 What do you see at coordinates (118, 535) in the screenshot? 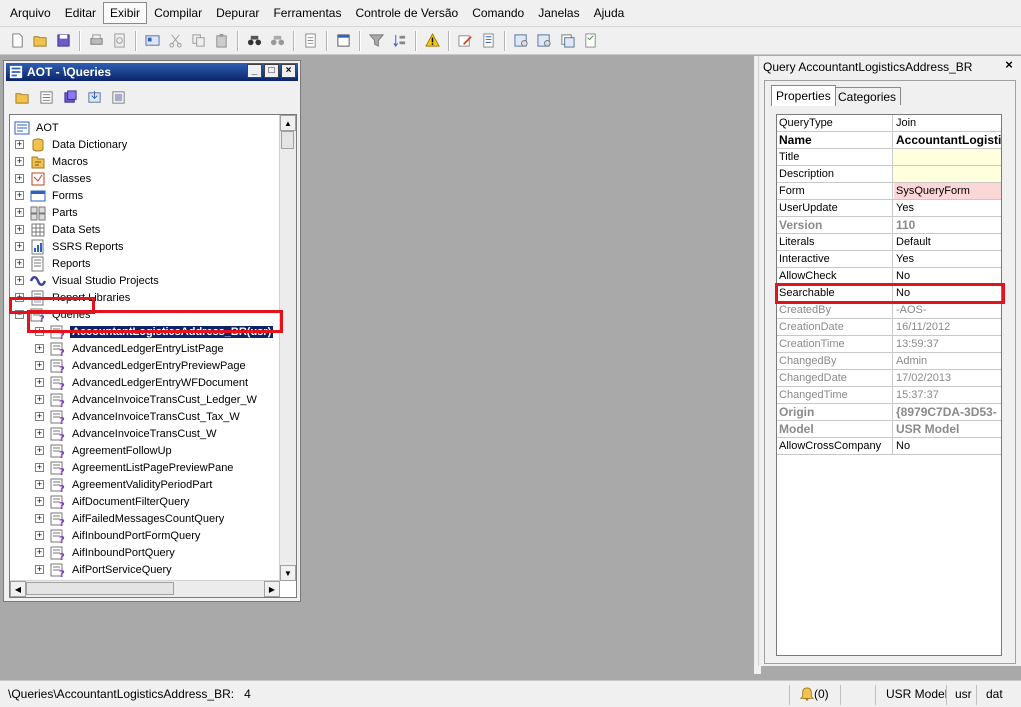
I see `tree-node: +? AifInboundPortFormQuery` at bounding box center [118, 535].